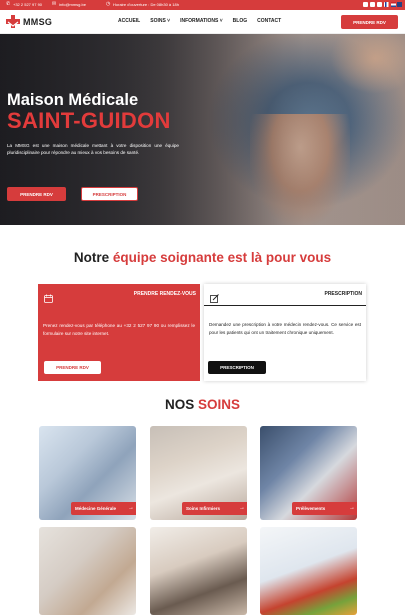  I want to click on team-heading-highlight: équipe soignante est là pour vous, so click(222, 257).